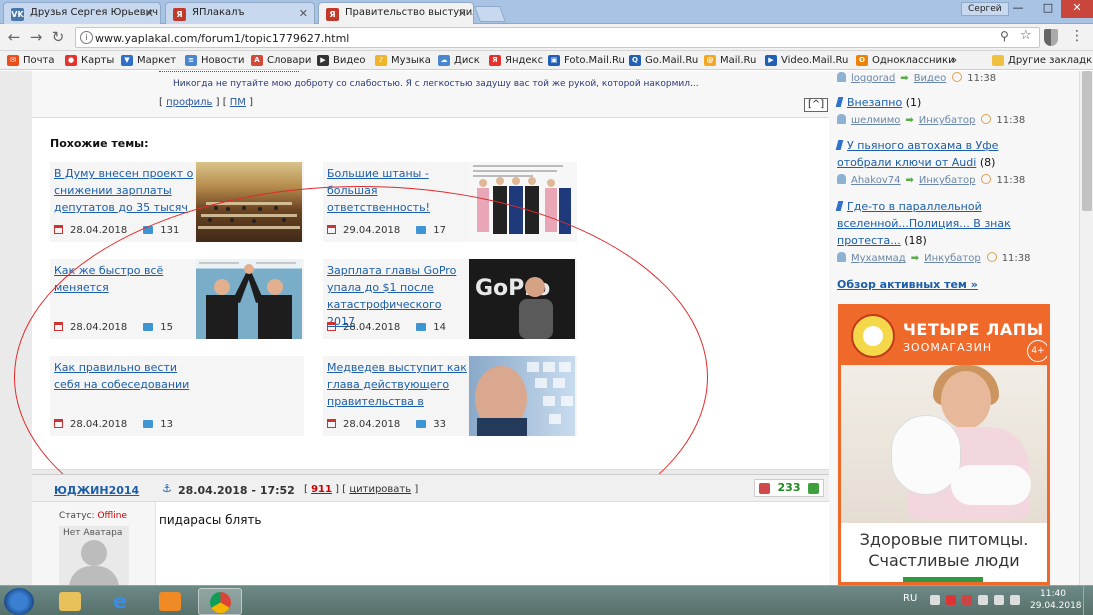 Image resolution: width=1093 pixels, height=615 pixels. Describe the element at coordinates (878, 258) in the screenshot. I see `topic-user-link: Мухаммад` at that location.